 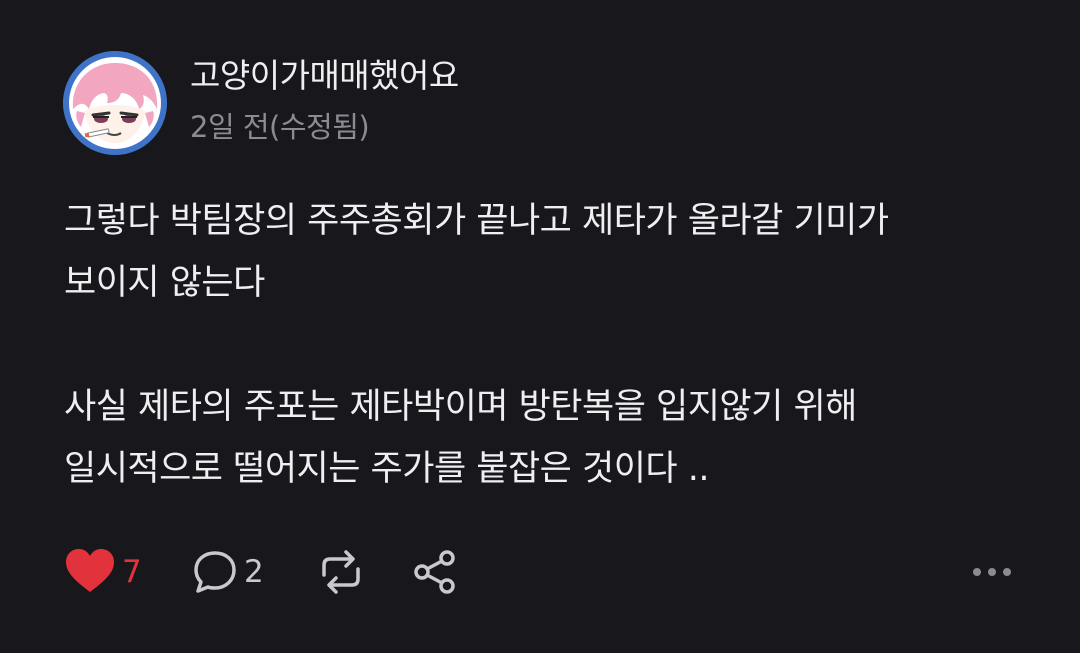 I want to click on avatar, so click(x=115, y=103).